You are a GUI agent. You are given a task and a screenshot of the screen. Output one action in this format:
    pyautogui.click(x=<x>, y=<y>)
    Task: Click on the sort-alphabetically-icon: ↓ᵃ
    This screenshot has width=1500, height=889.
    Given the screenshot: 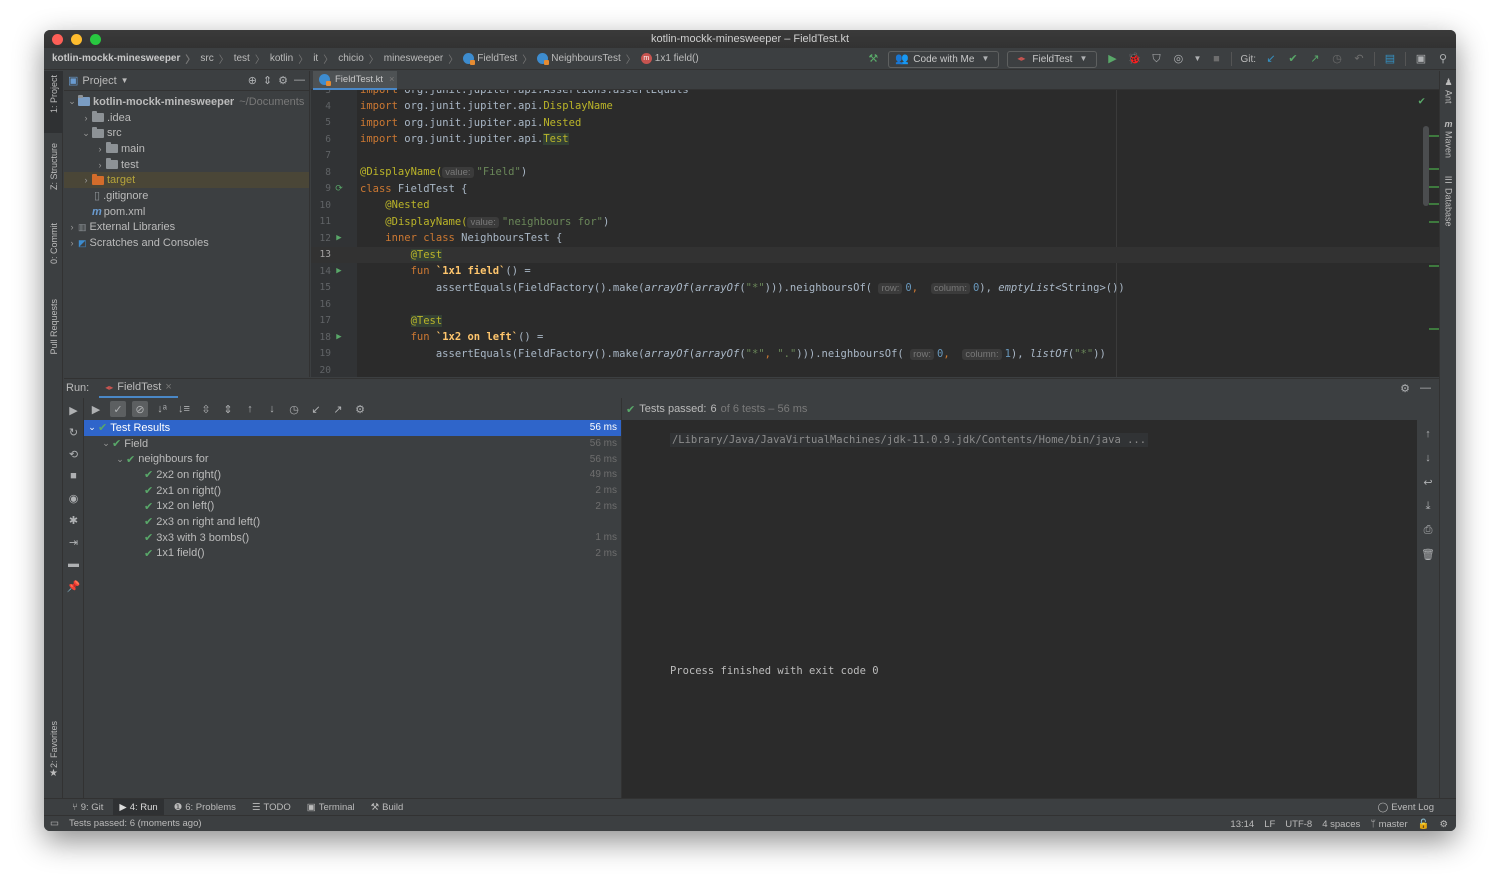 What is the action you would take?
    pyautogui.click(x=162, y=409)
    